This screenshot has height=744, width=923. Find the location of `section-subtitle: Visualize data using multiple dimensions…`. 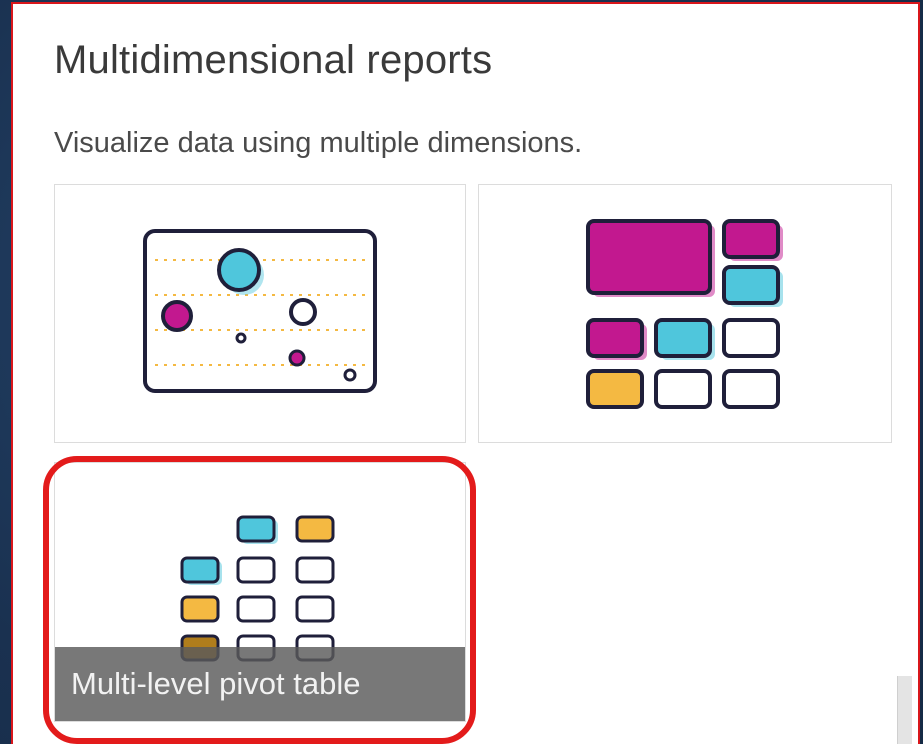

section-subtitle: Visualize data using multiple dimensions… is located at coordinates (318, 143).